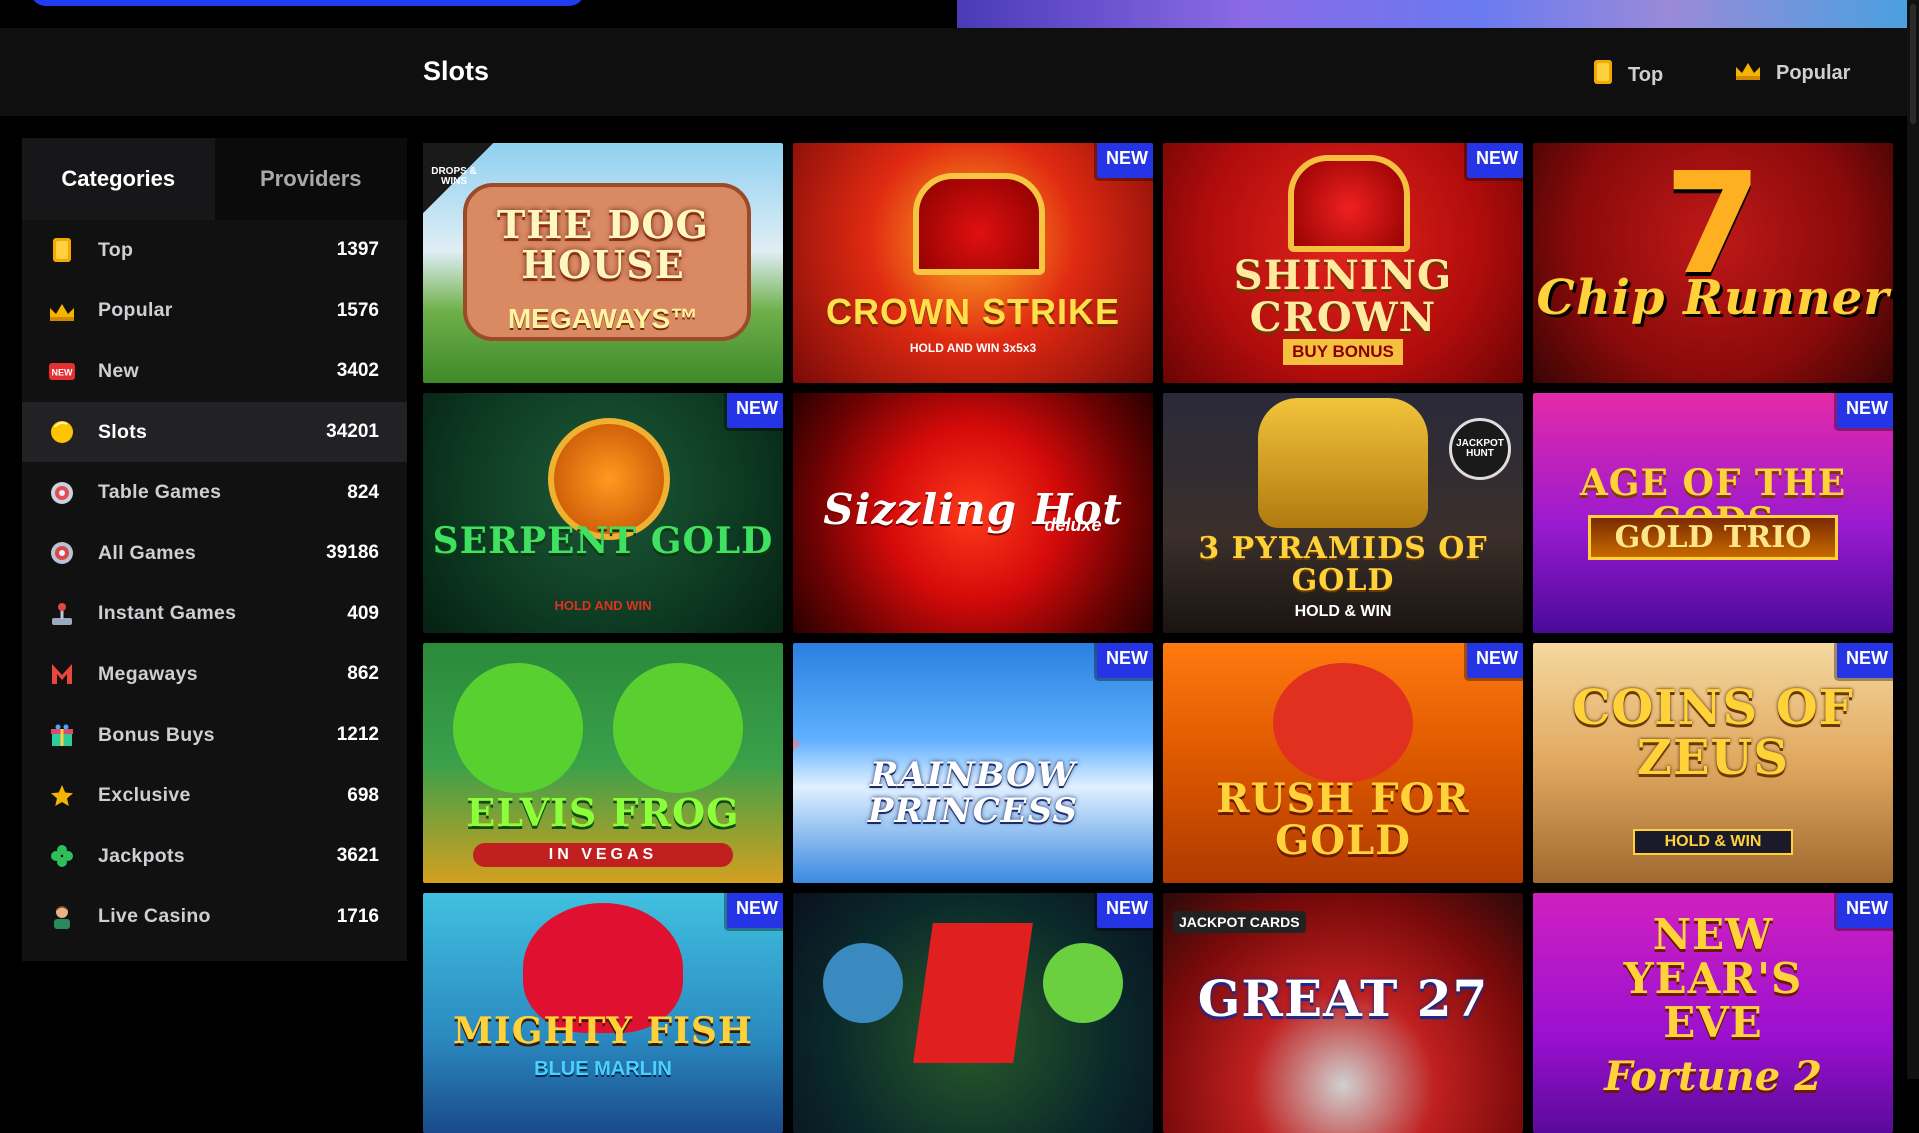 The width and height of the screenshot is (1919, 1133). I want to click on game-title: SERPENT GOLD, so click(603, 541).